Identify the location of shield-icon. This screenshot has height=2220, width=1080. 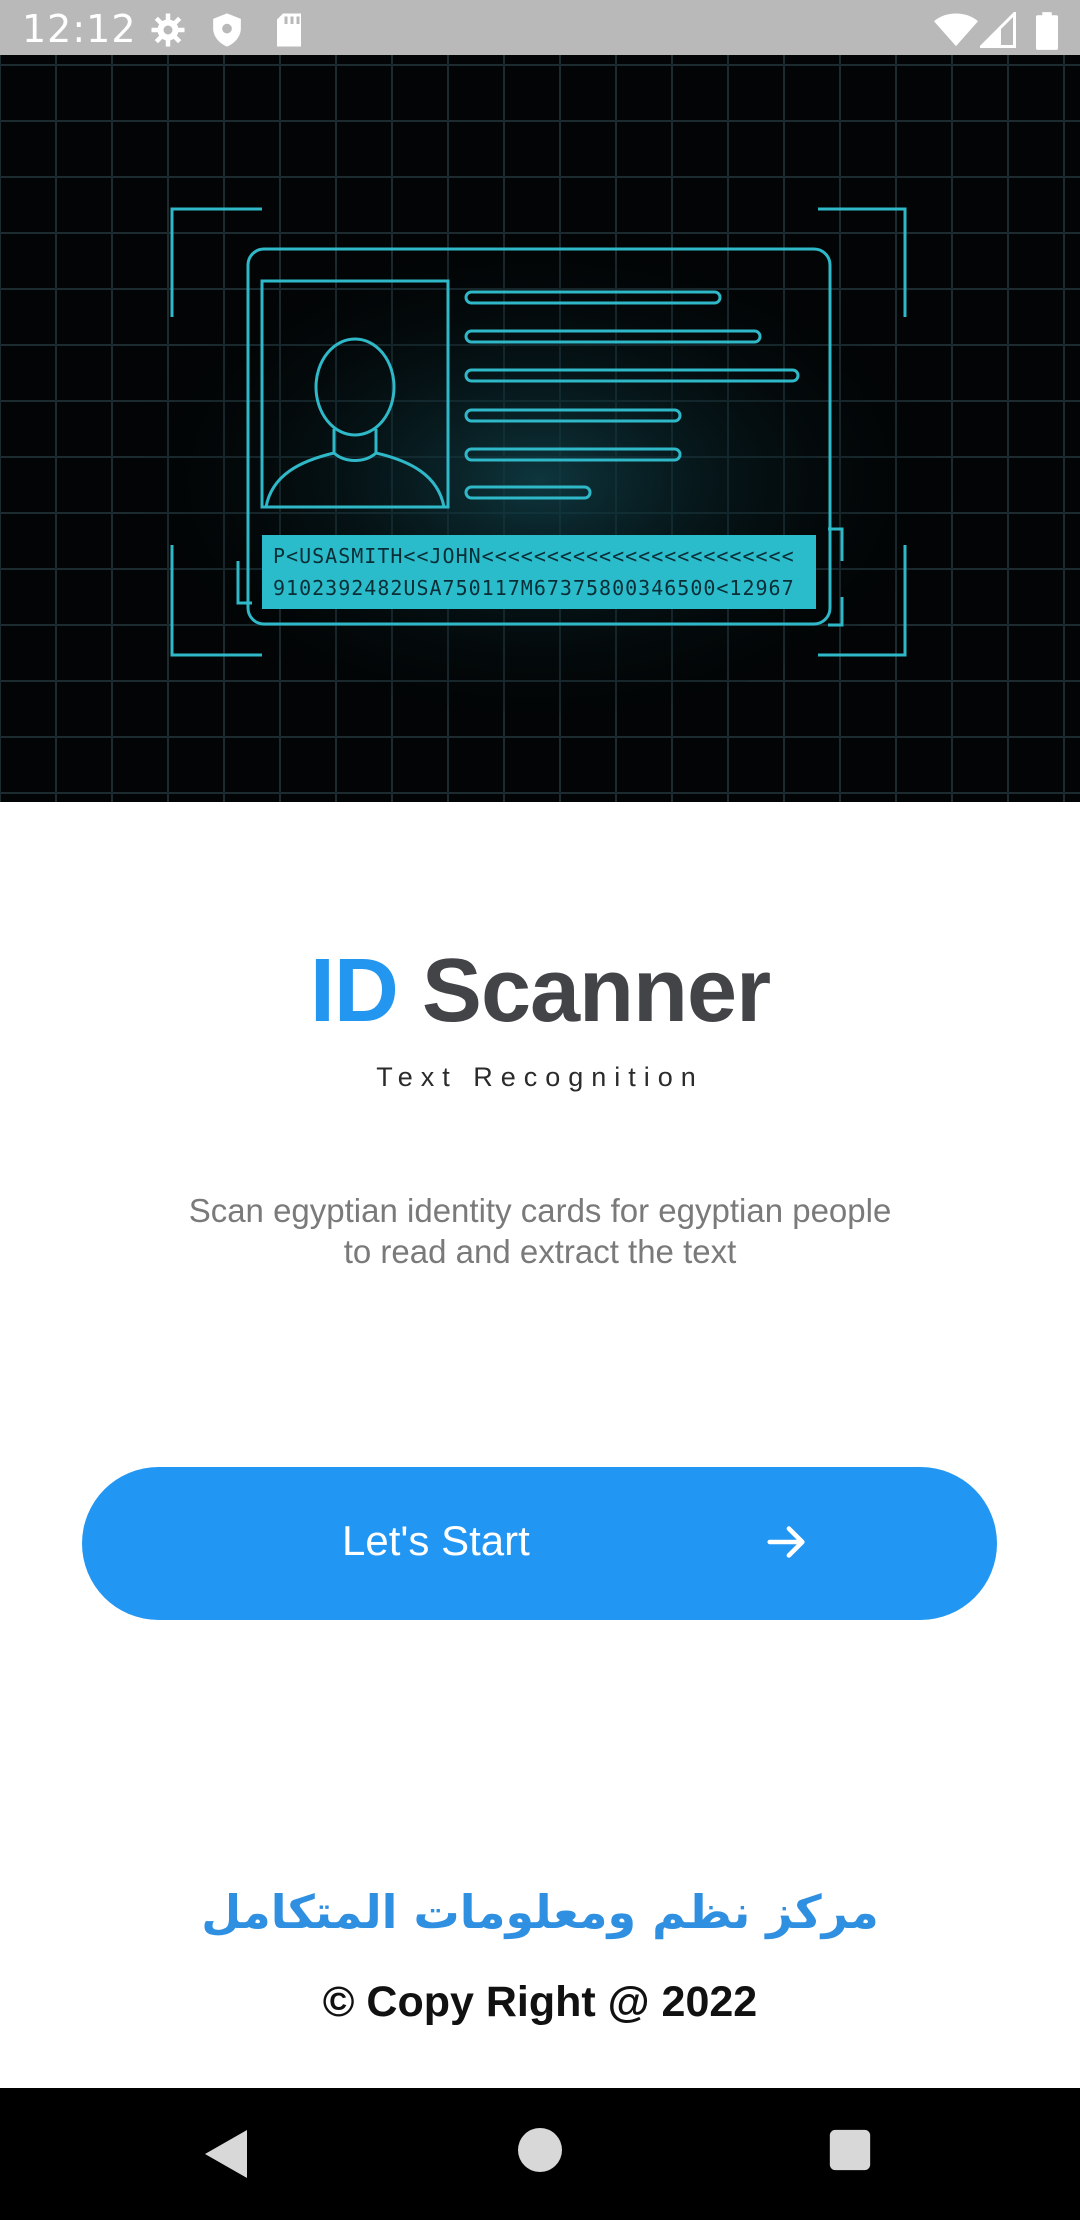
(227, 30).